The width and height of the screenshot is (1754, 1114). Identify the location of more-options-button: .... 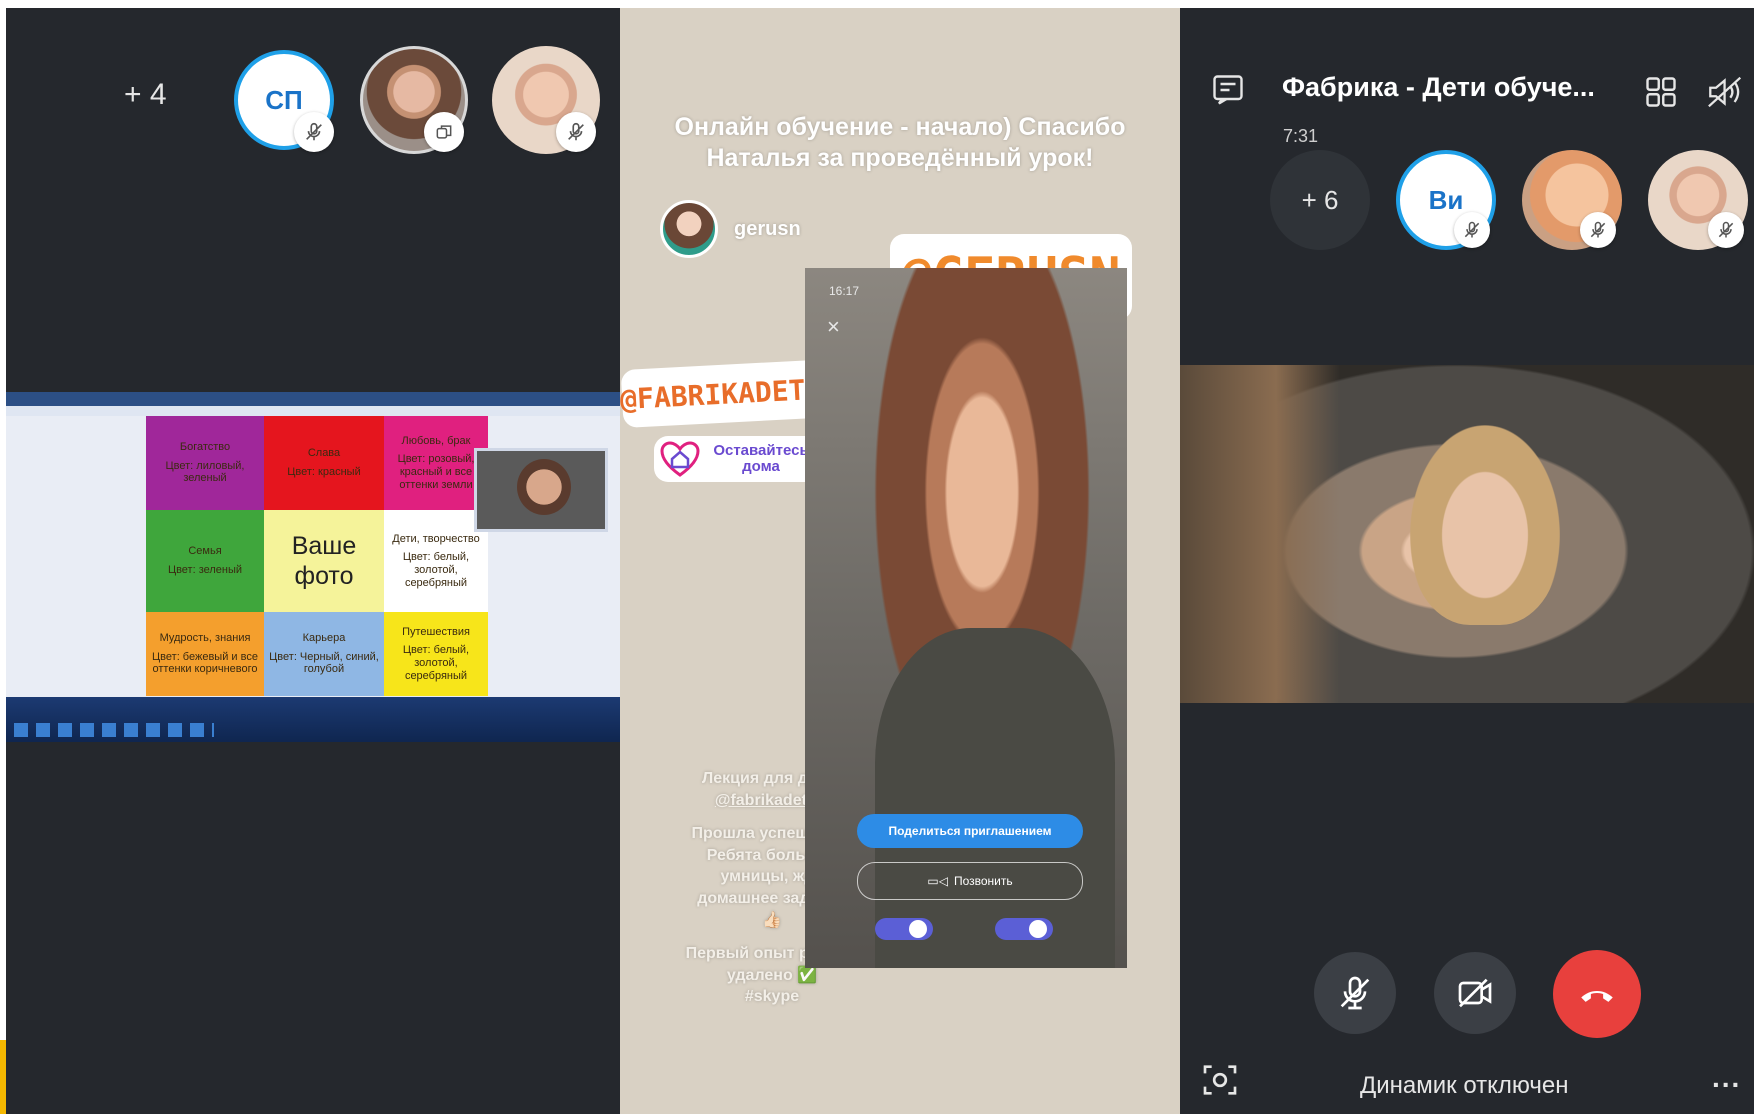
(1726, 1078).